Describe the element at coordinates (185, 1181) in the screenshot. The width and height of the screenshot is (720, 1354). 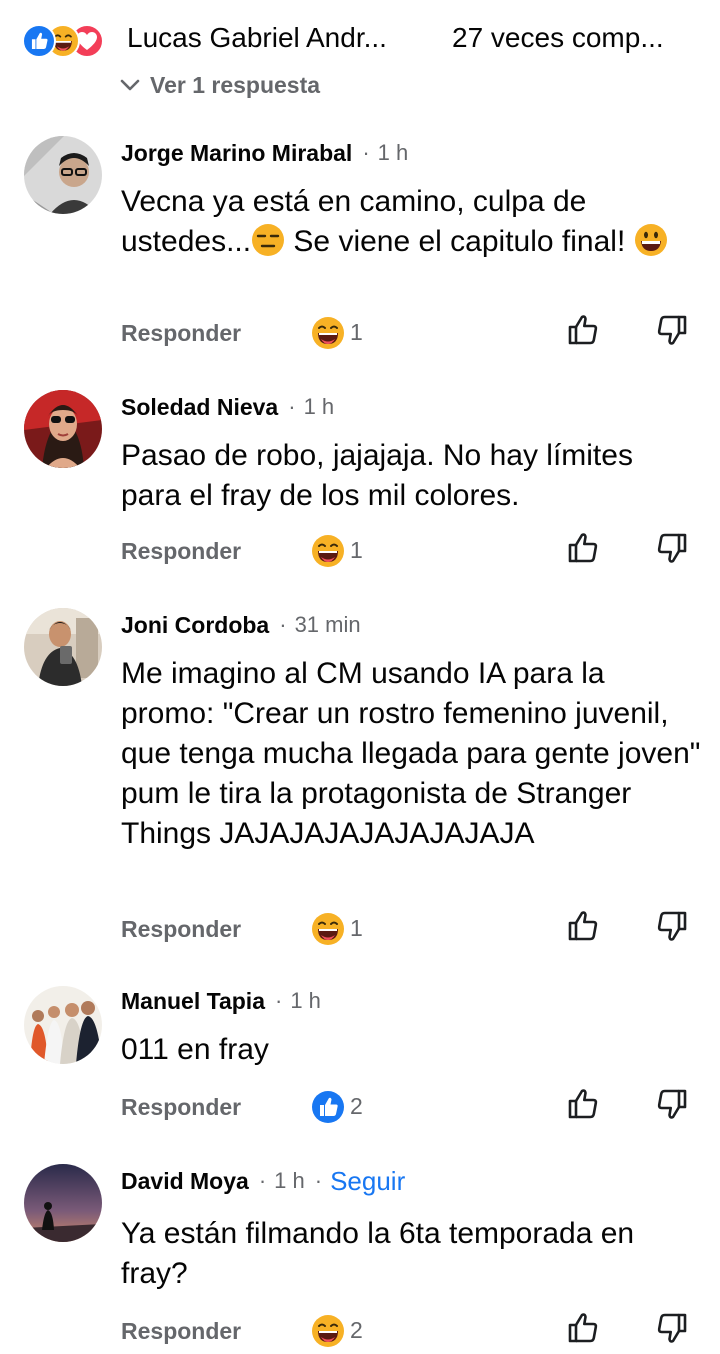
I see `comment-author: David Moya` at that location.